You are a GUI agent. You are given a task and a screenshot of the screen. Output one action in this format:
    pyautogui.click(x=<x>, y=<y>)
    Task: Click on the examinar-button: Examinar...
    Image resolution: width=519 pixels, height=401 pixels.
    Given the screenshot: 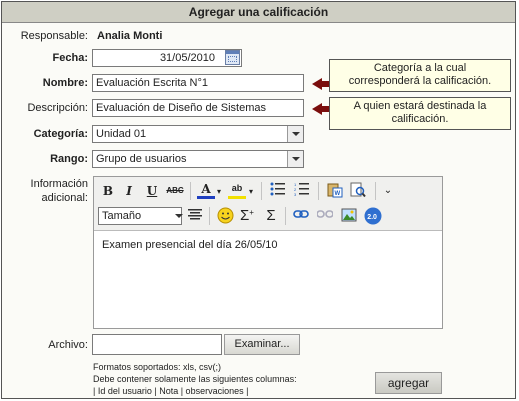 What is the action you would take?
    pyautogui.click(x=262, y=344)
    